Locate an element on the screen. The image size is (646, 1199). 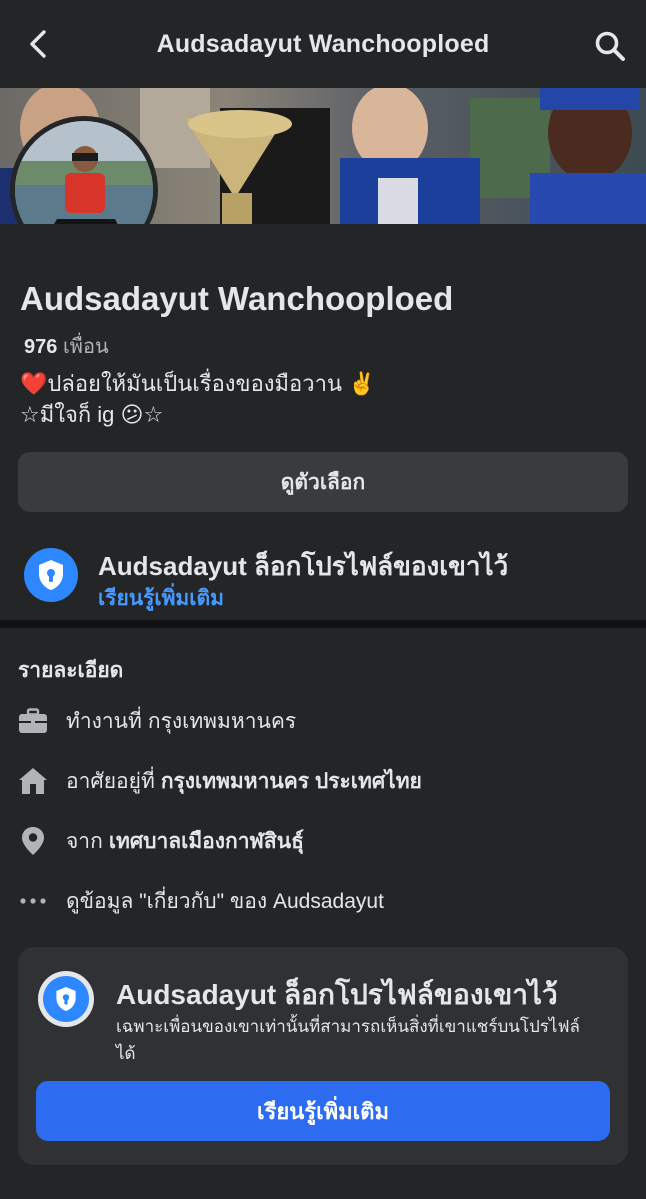
locked-card-title: Audsadayut ล็อกโปรไฟล์ของเขาไว้ is located at coordinates (337, 994).